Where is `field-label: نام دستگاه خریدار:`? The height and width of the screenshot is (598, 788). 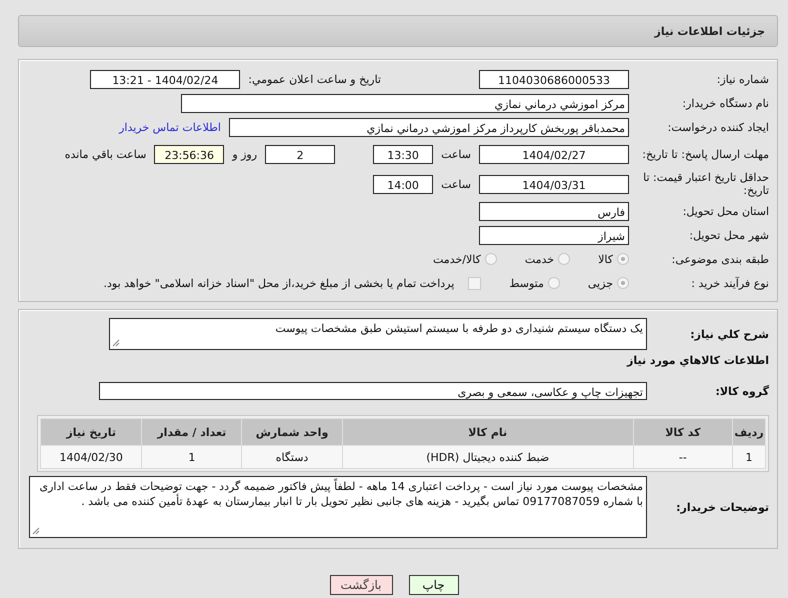 field-label: نام دستگاه خریدار: is located at coordinates (725, 103).